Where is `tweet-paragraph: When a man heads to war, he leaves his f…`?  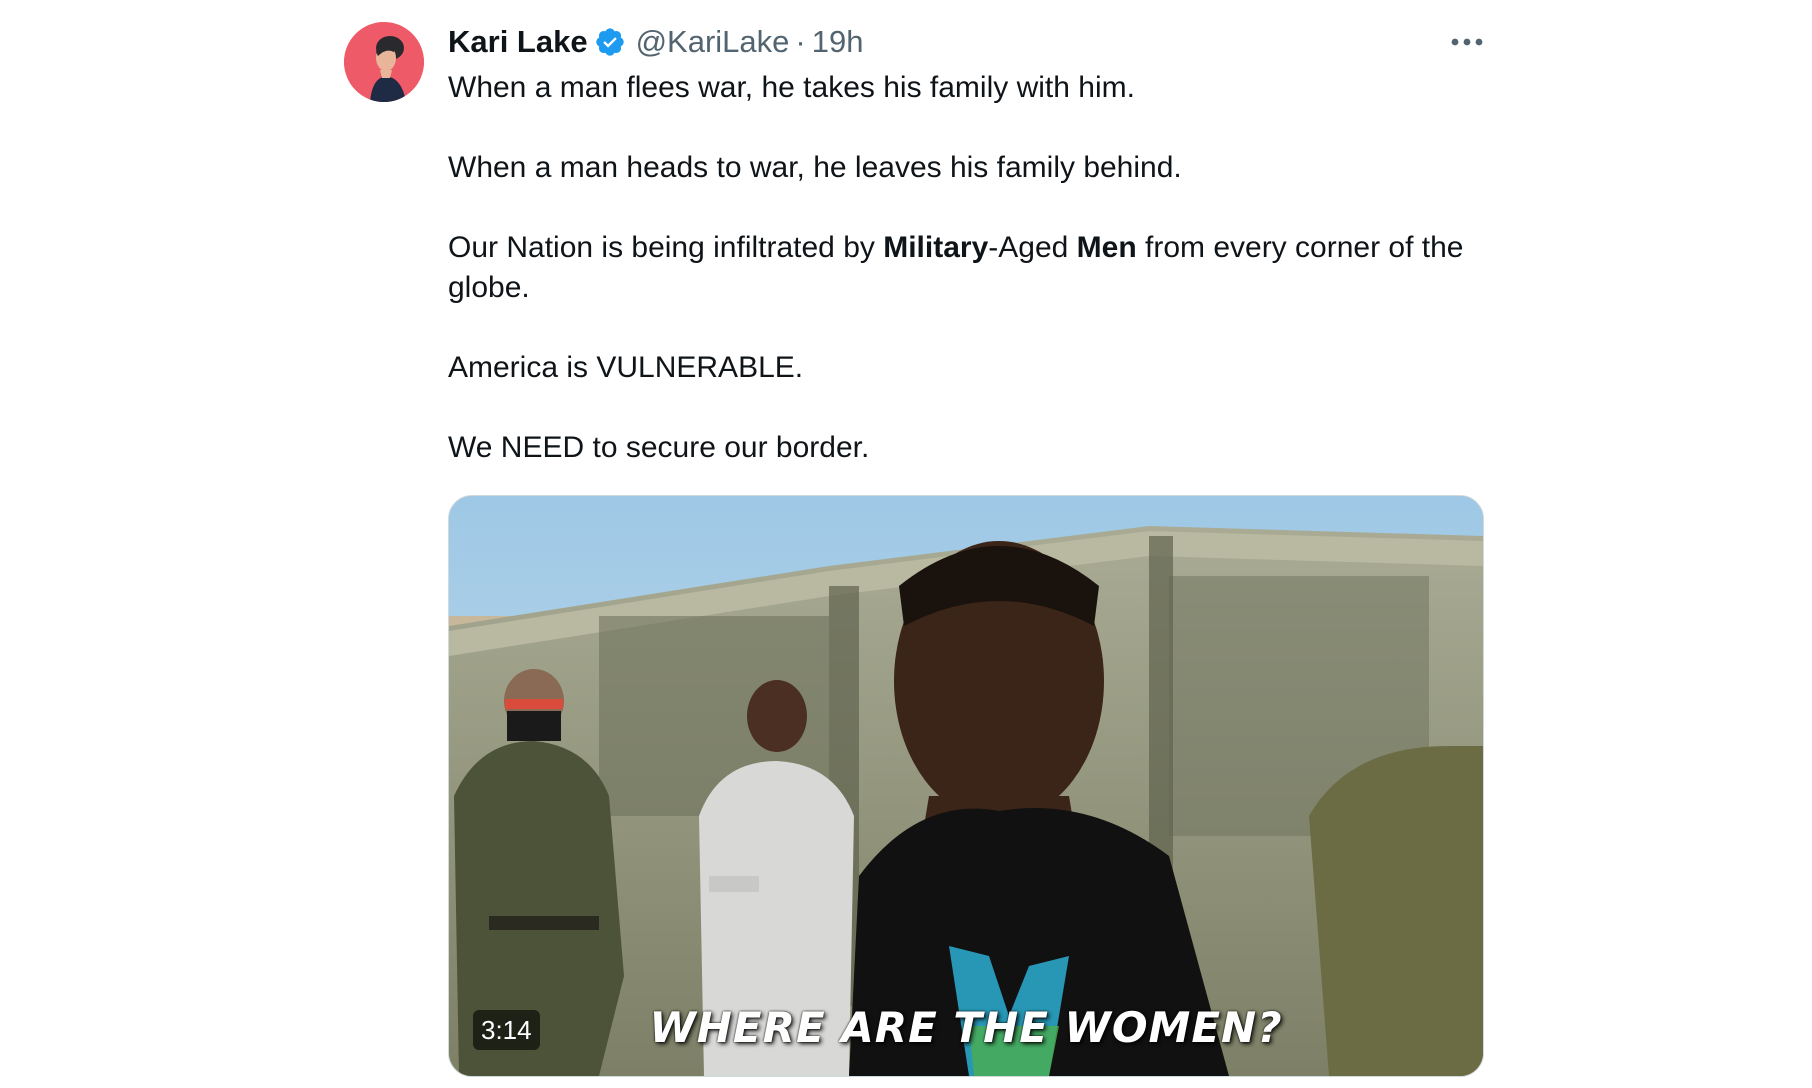
tweet-paragraph: When a man heads to war, he leaves his f… is located at coordinates (815, 167).